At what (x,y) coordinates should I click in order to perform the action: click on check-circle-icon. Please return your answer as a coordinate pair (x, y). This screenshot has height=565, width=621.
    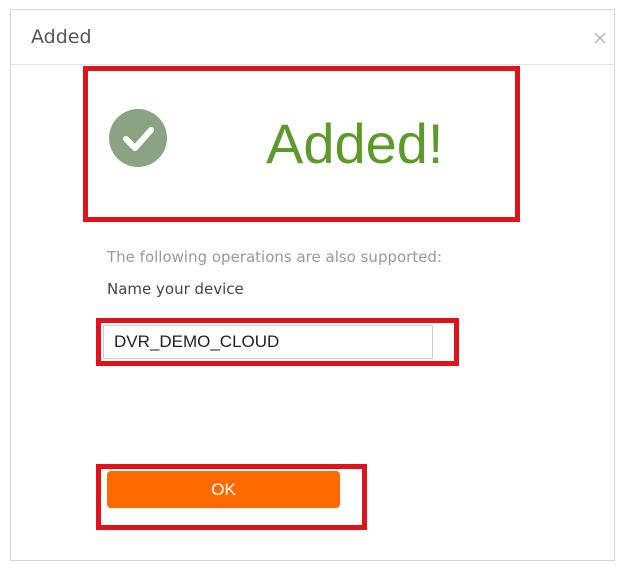
    Looking at the image, I should click on (138, 138).